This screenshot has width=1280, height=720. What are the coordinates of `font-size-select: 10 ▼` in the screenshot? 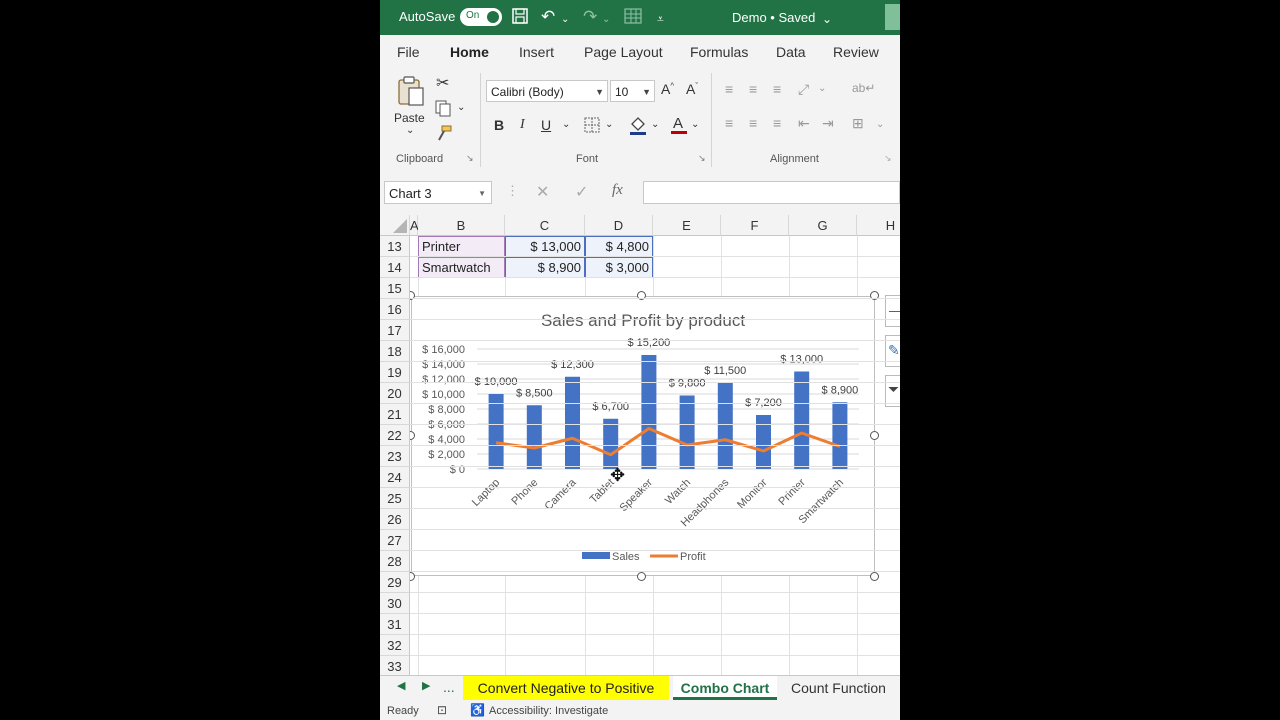 It's located at (632, 91).